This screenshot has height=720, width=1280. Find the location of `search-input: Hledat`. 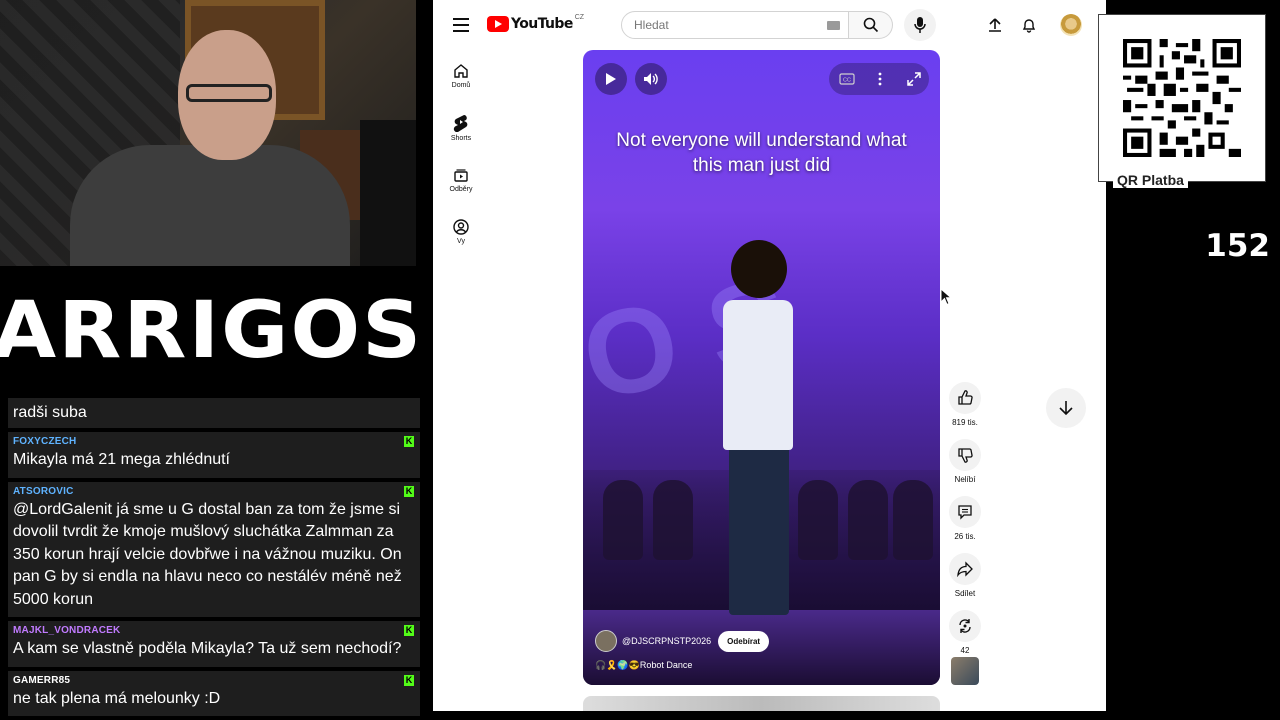

search-input: Hledat is located at coordinates (735, 25).